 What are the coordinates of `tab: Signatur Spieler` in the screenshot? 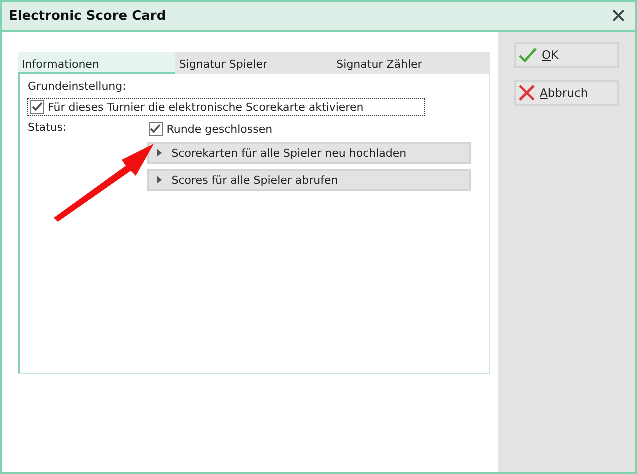 It's located at (254, 63).